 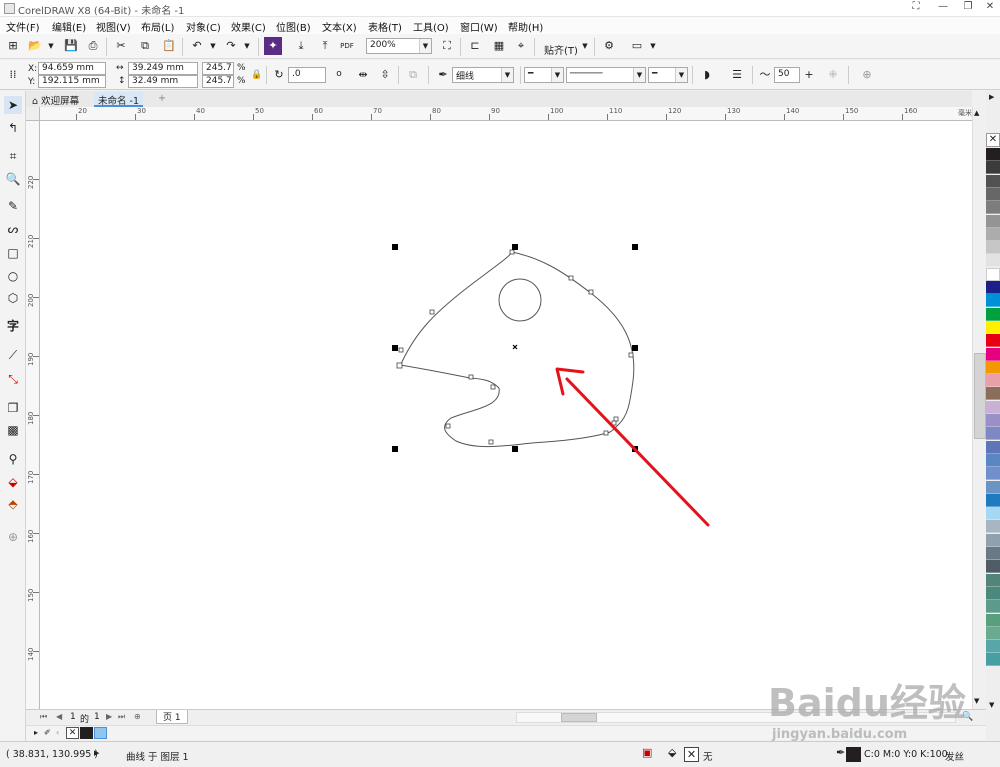 What do you see at coordinates (385, 26) in the screenshot?
I see `menu-table: 表格(T)` at bounding box center [385, 26].